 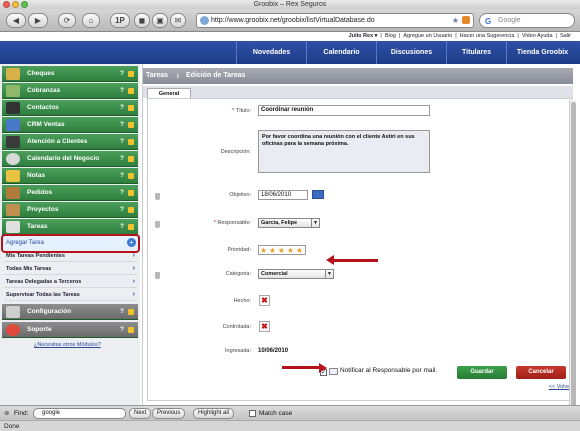 I want to click on find-input: google, so click(x=79, y=413).